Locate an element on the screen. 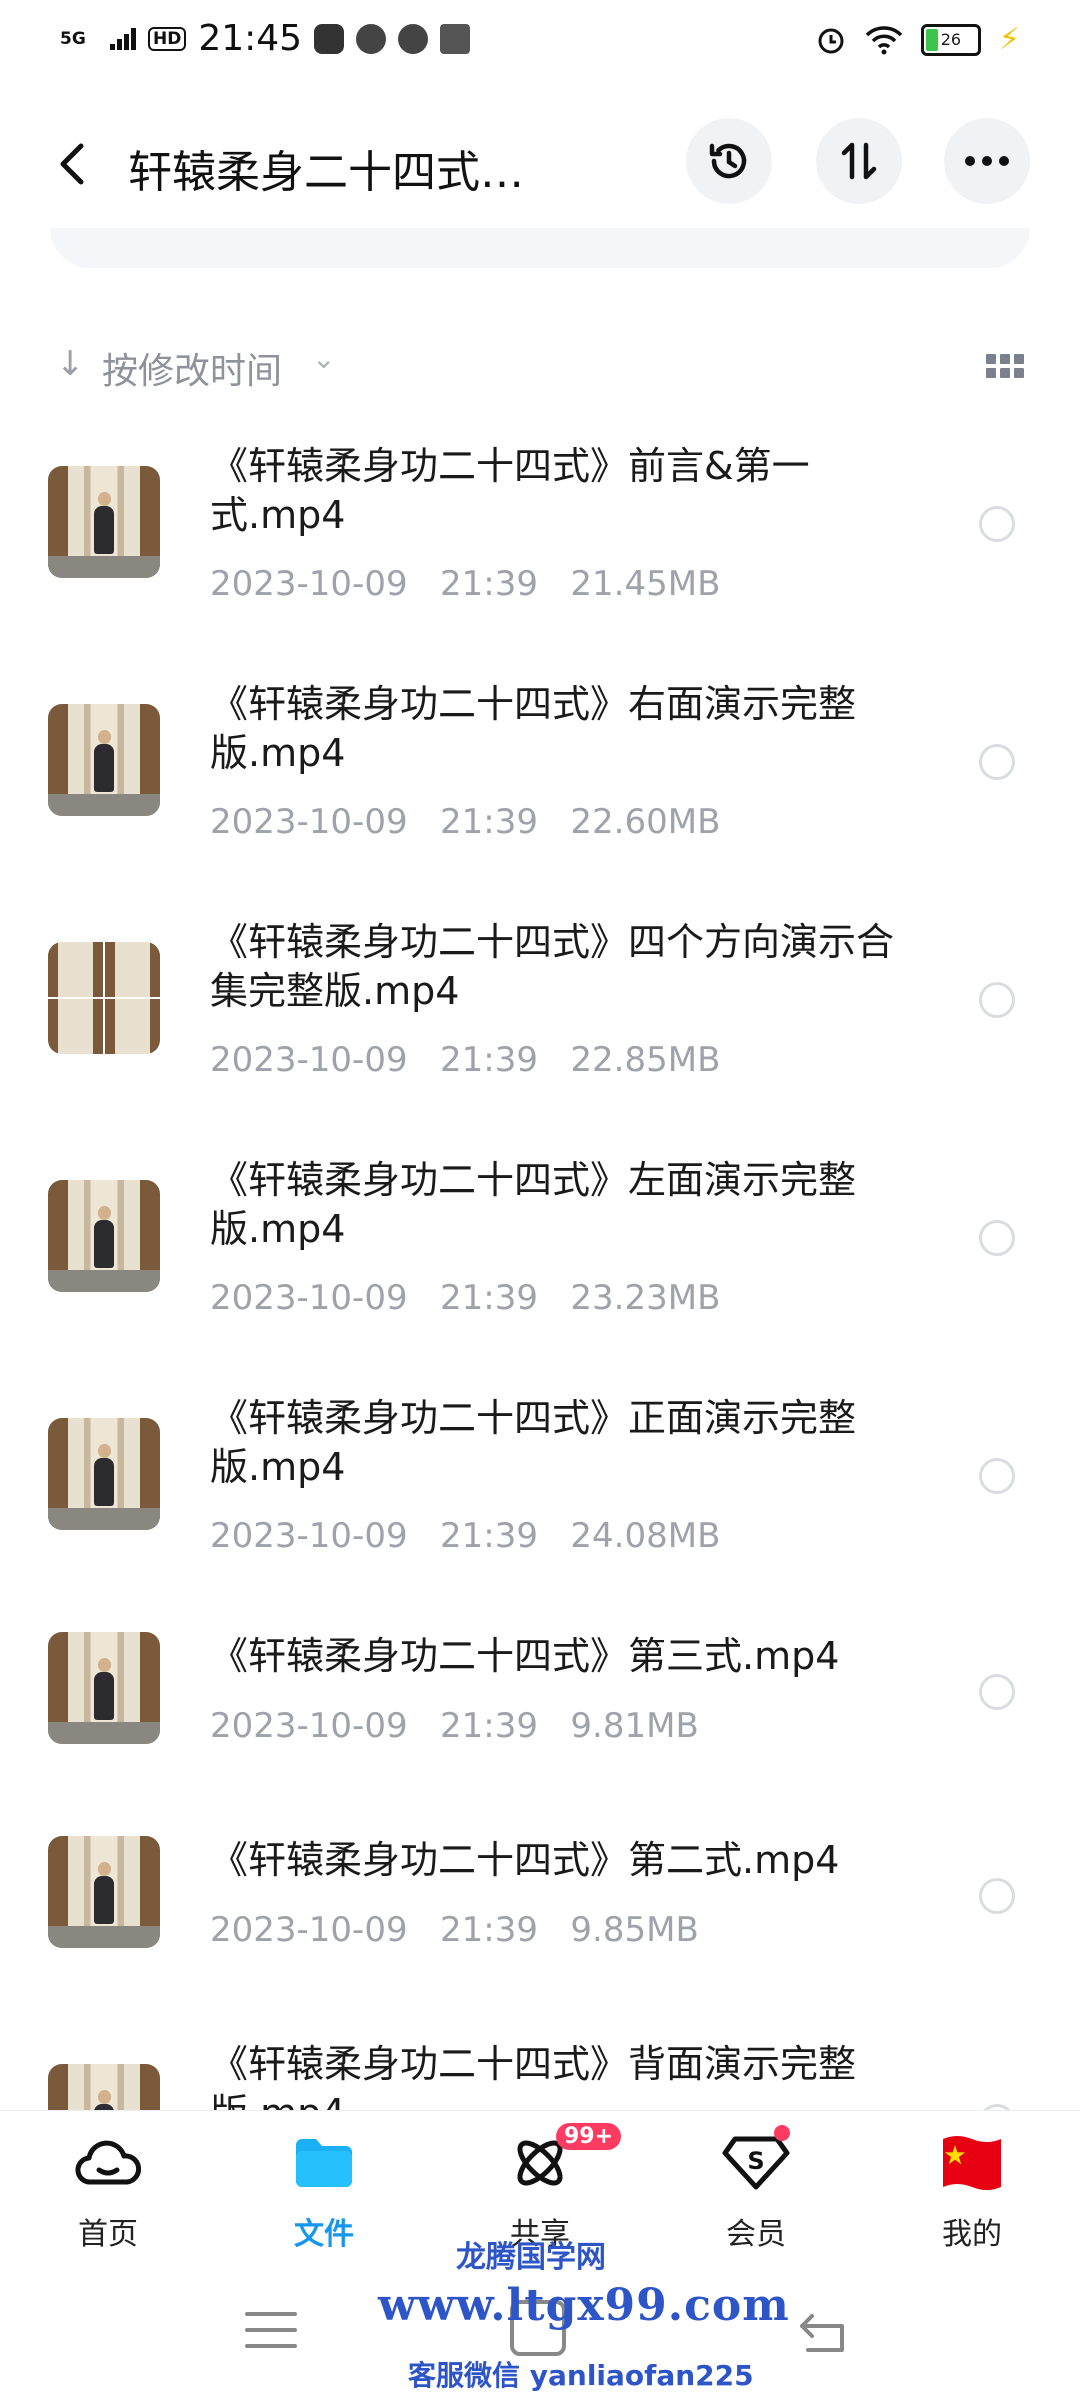  svg-text: S is located at coordinates (755, 2161).